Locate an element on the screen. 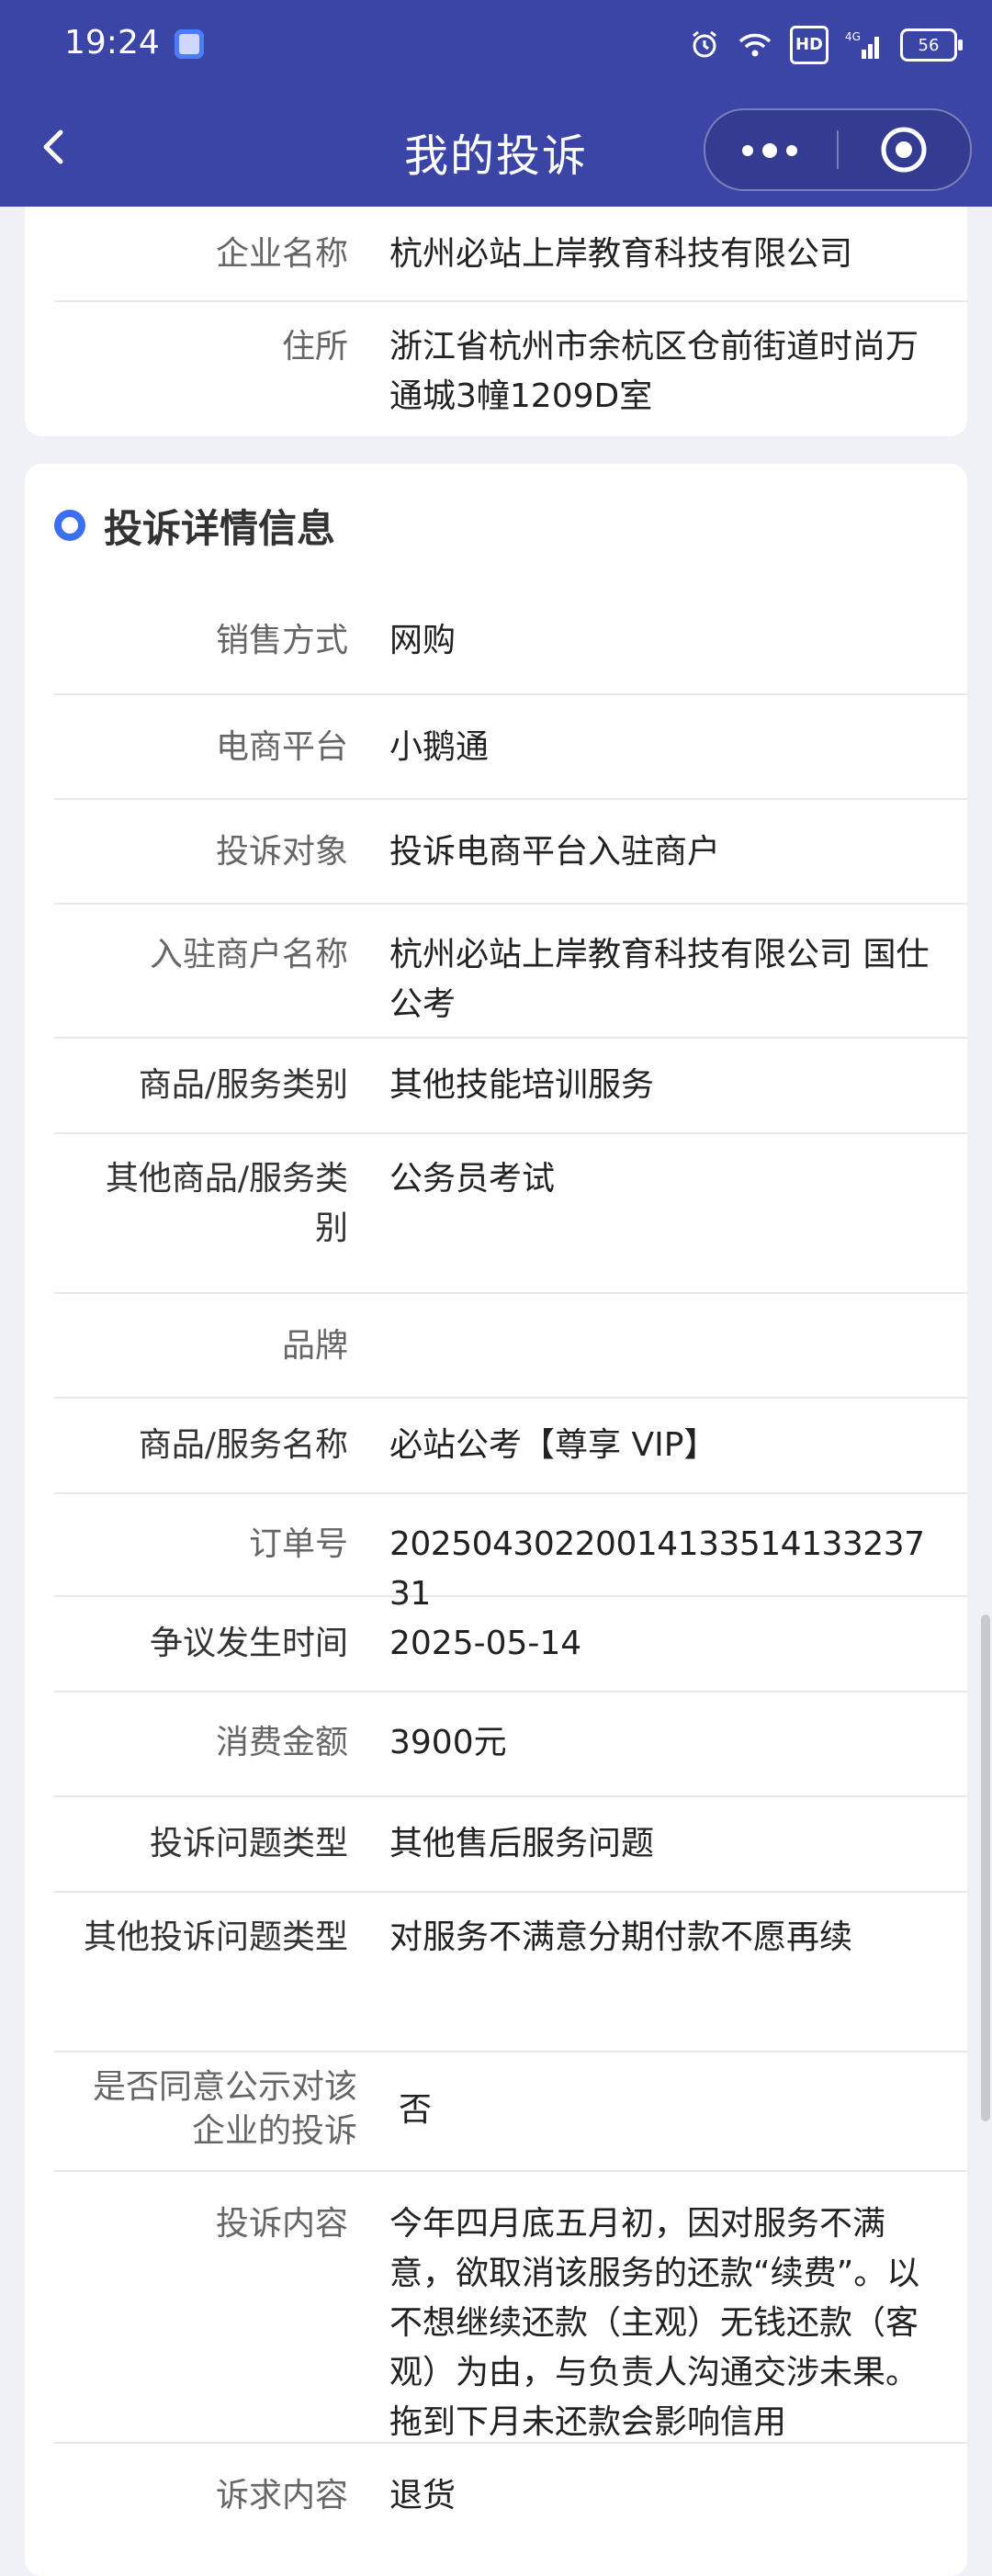 The height and width of the screenshot is (2576, 992). hd-icon: HD is located at coordinates (809, 45).